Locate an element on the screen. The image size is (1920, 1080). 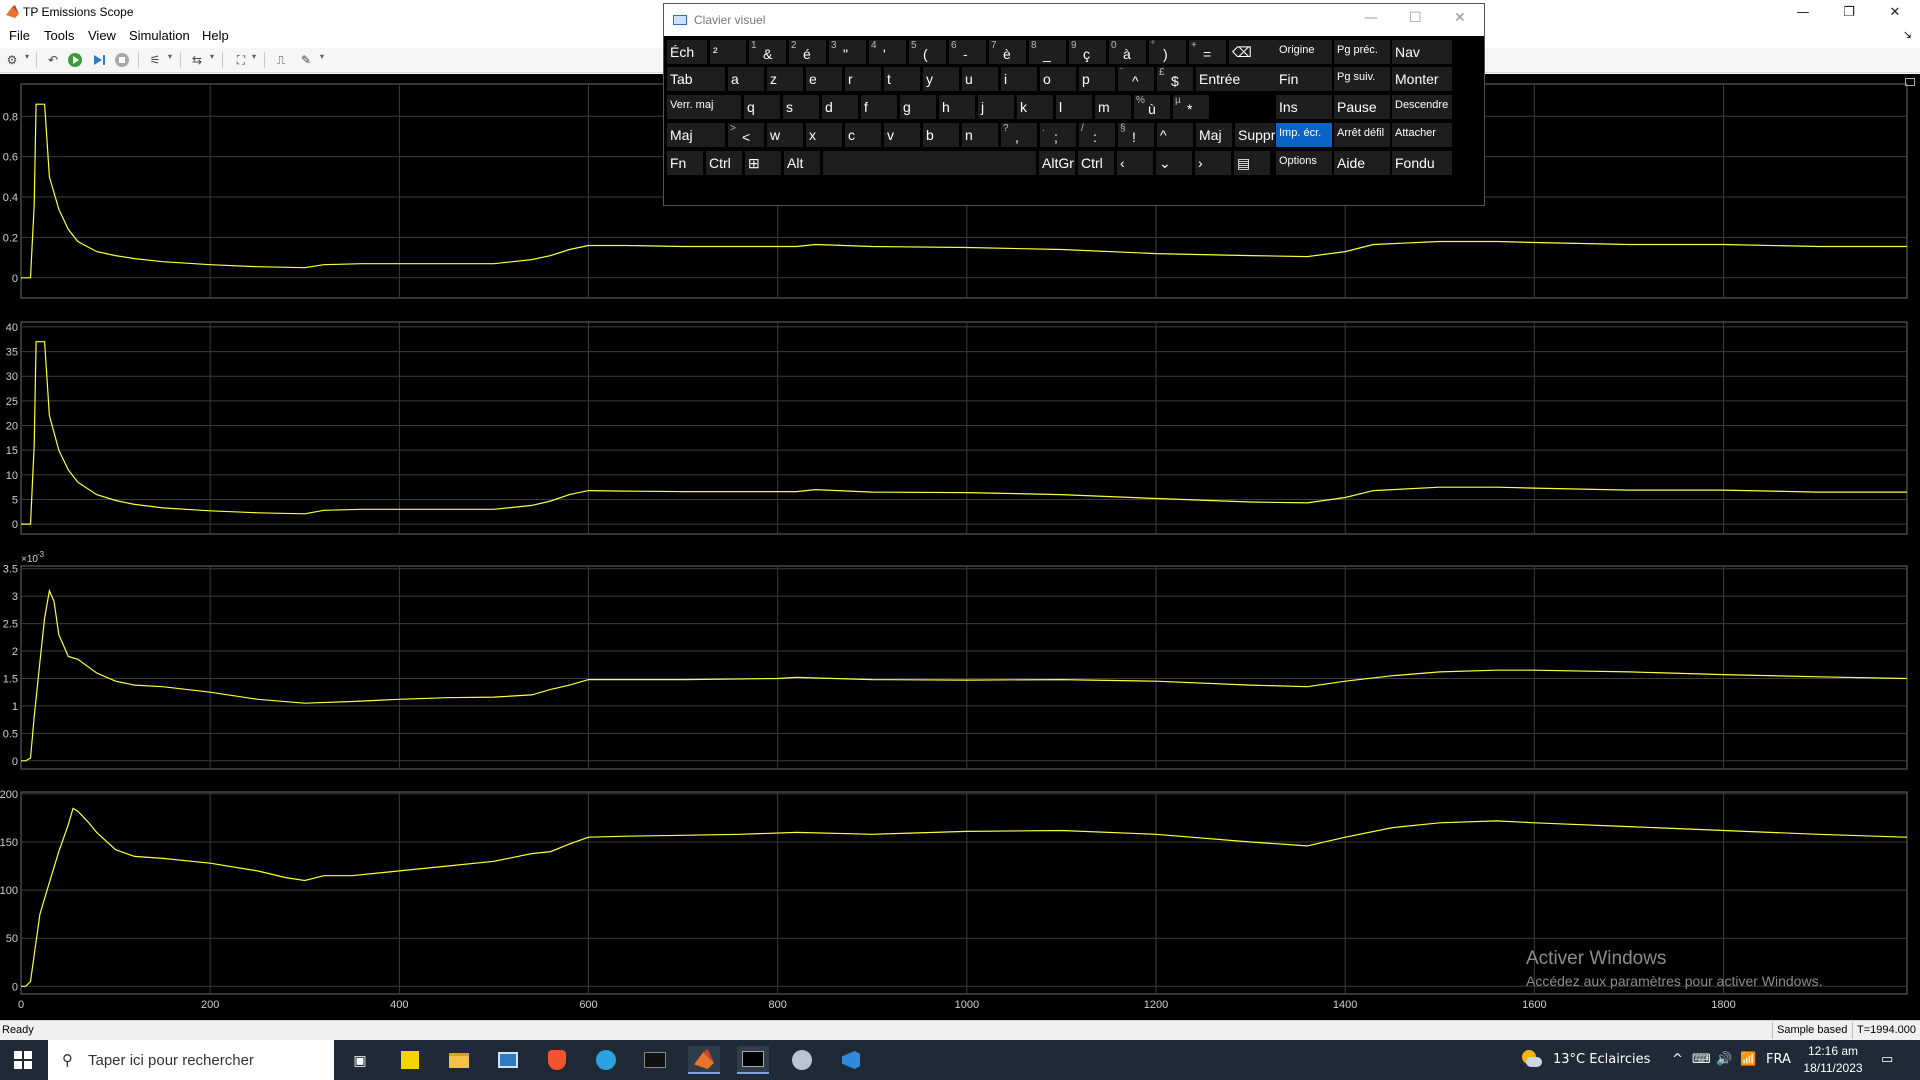
key: › is located at coordinates (1213, 163).